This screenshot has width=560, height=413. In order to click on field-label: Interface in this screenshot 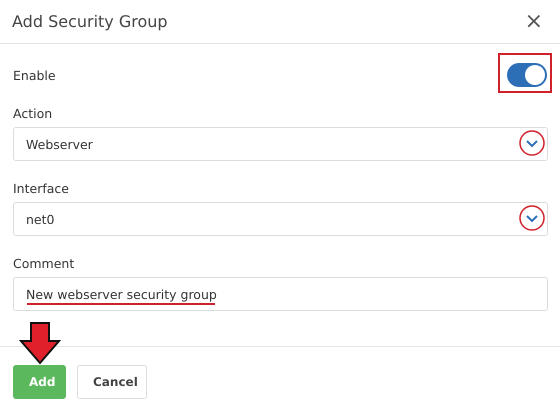, I will do `click(41, 188)`.